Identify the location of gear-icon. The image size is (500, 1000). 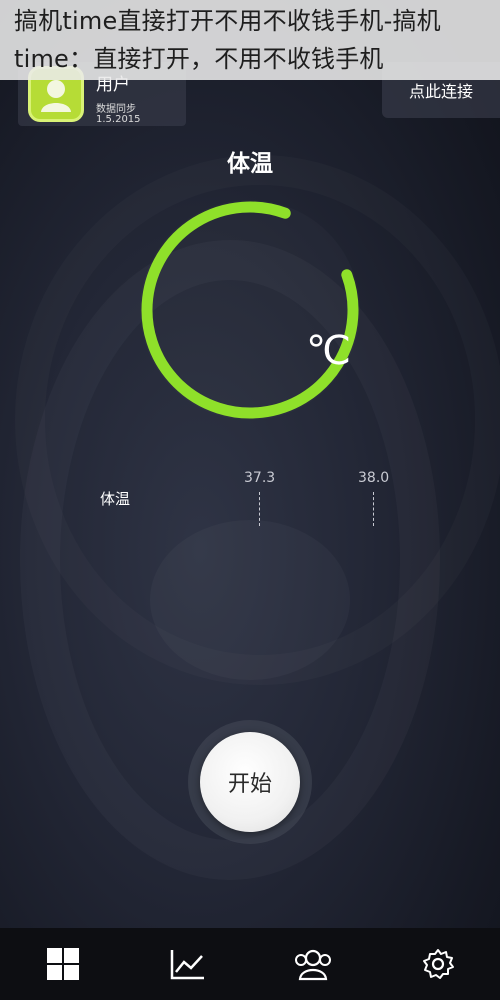
(438, 964).